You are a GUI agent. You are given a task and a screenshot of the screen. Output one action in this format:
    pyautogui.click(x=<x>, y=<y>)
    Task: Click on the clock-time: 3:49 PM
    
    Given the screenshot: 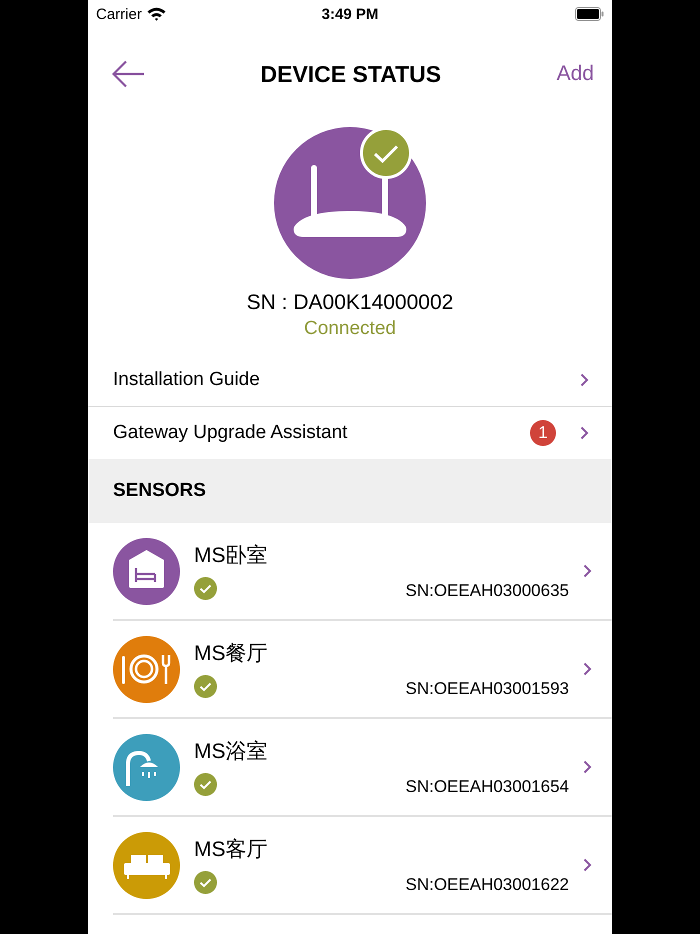 What is the action you would take?
    pyautogui.click(x=350, y=14)
    